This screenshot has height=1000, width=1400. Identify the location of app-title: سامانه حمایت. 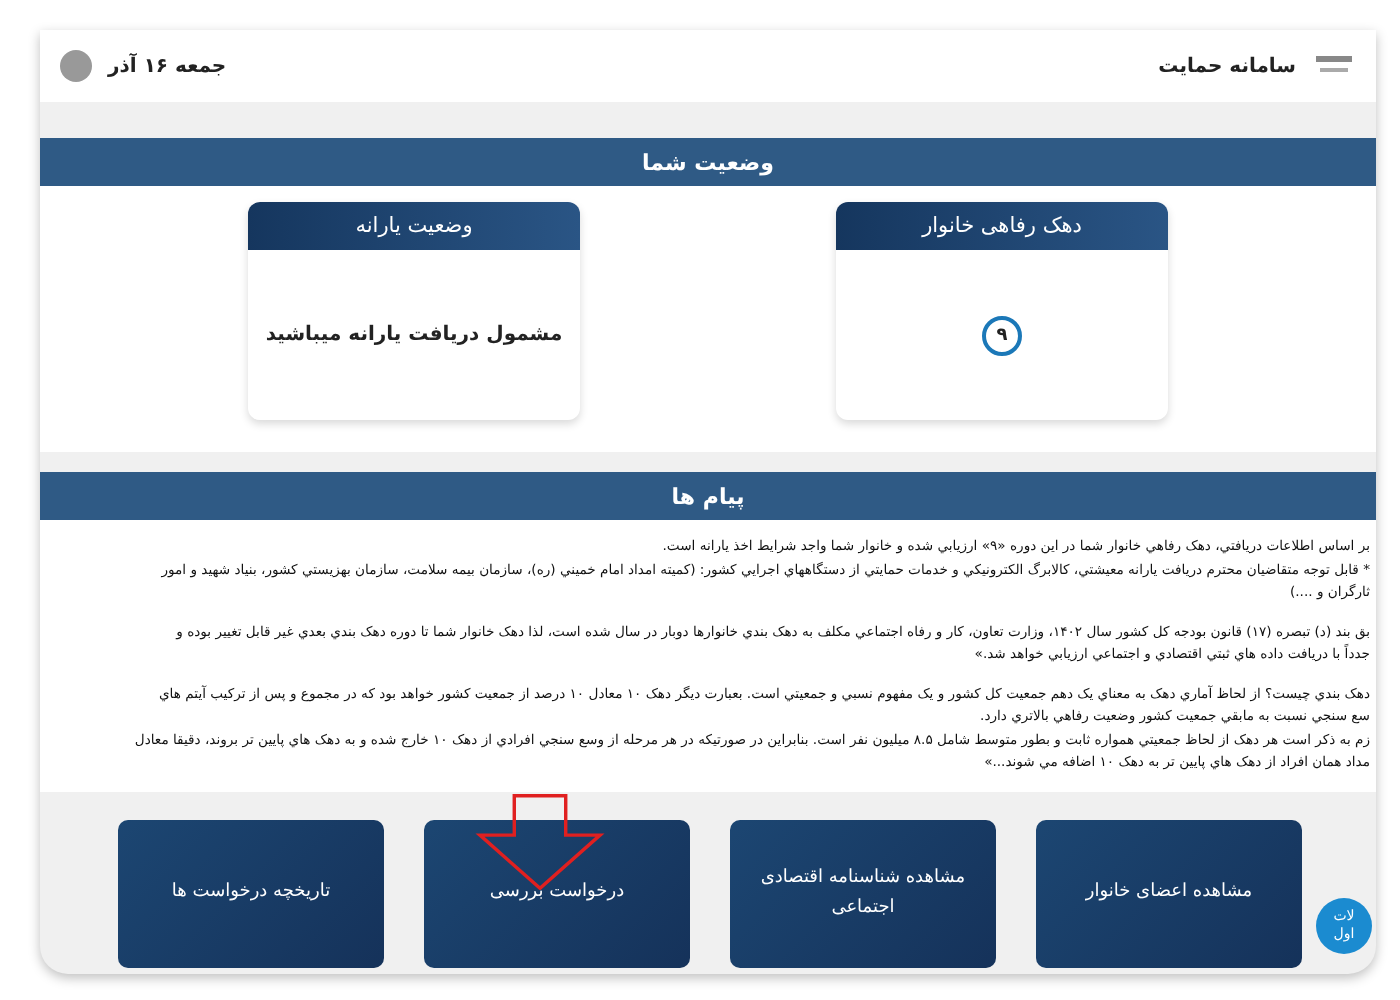
(1227, 66).